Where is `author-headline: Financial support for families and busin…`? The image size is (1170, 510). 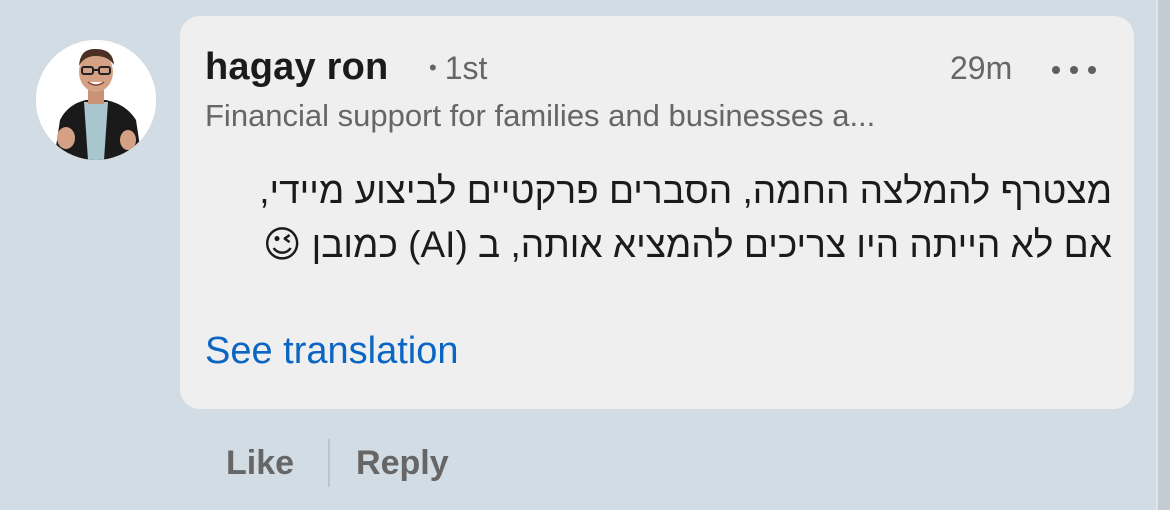 author-headline: Financial support for families and busin… is located at coordinates (540, 115).